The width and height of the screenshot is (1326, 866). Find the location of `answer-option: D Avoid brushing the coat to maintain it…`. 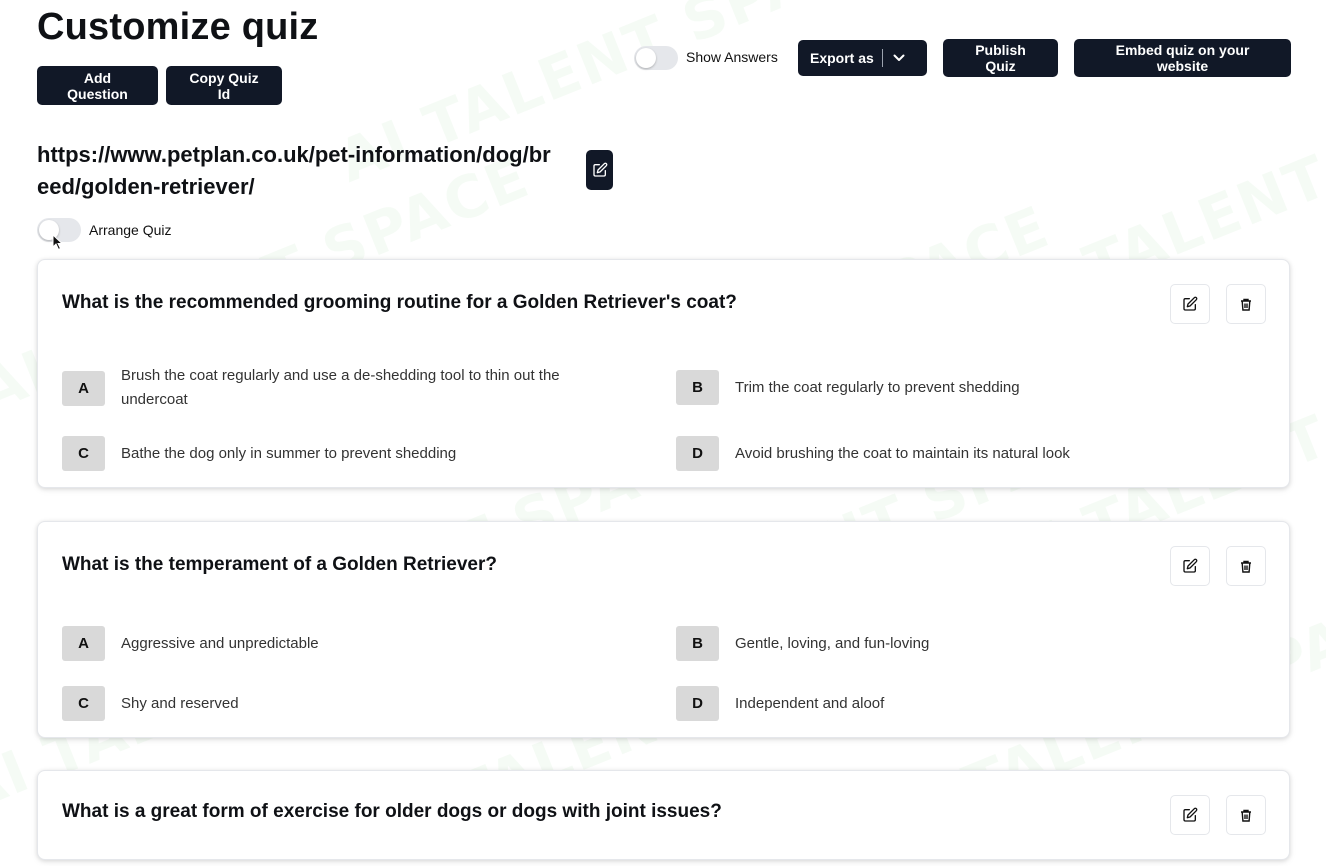

answer-option: D Avoid brushing the coat to maintain it… is located at coordinates (956, 453).